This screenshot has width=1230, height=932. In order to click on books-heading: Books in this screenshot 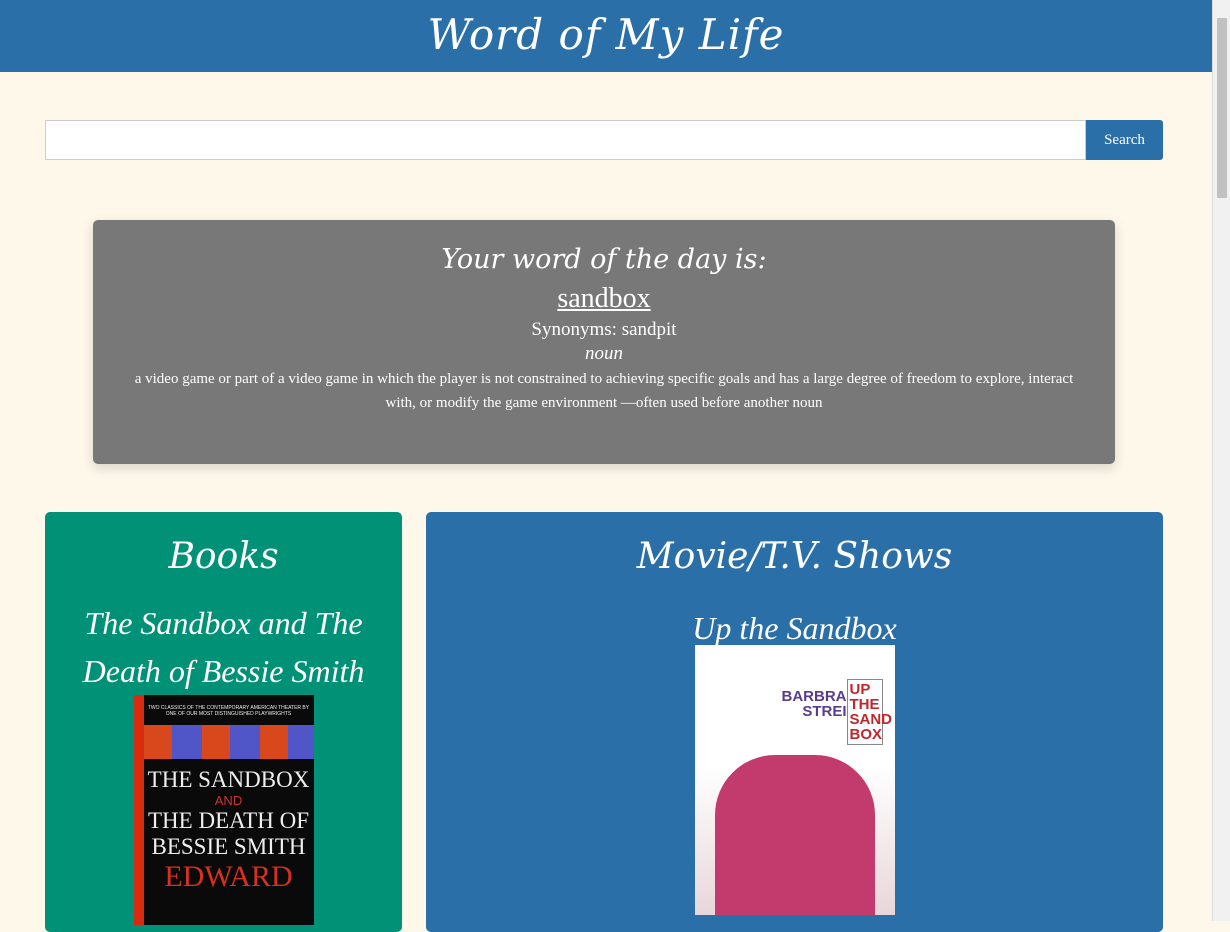, I will do `click(223, 556)`.